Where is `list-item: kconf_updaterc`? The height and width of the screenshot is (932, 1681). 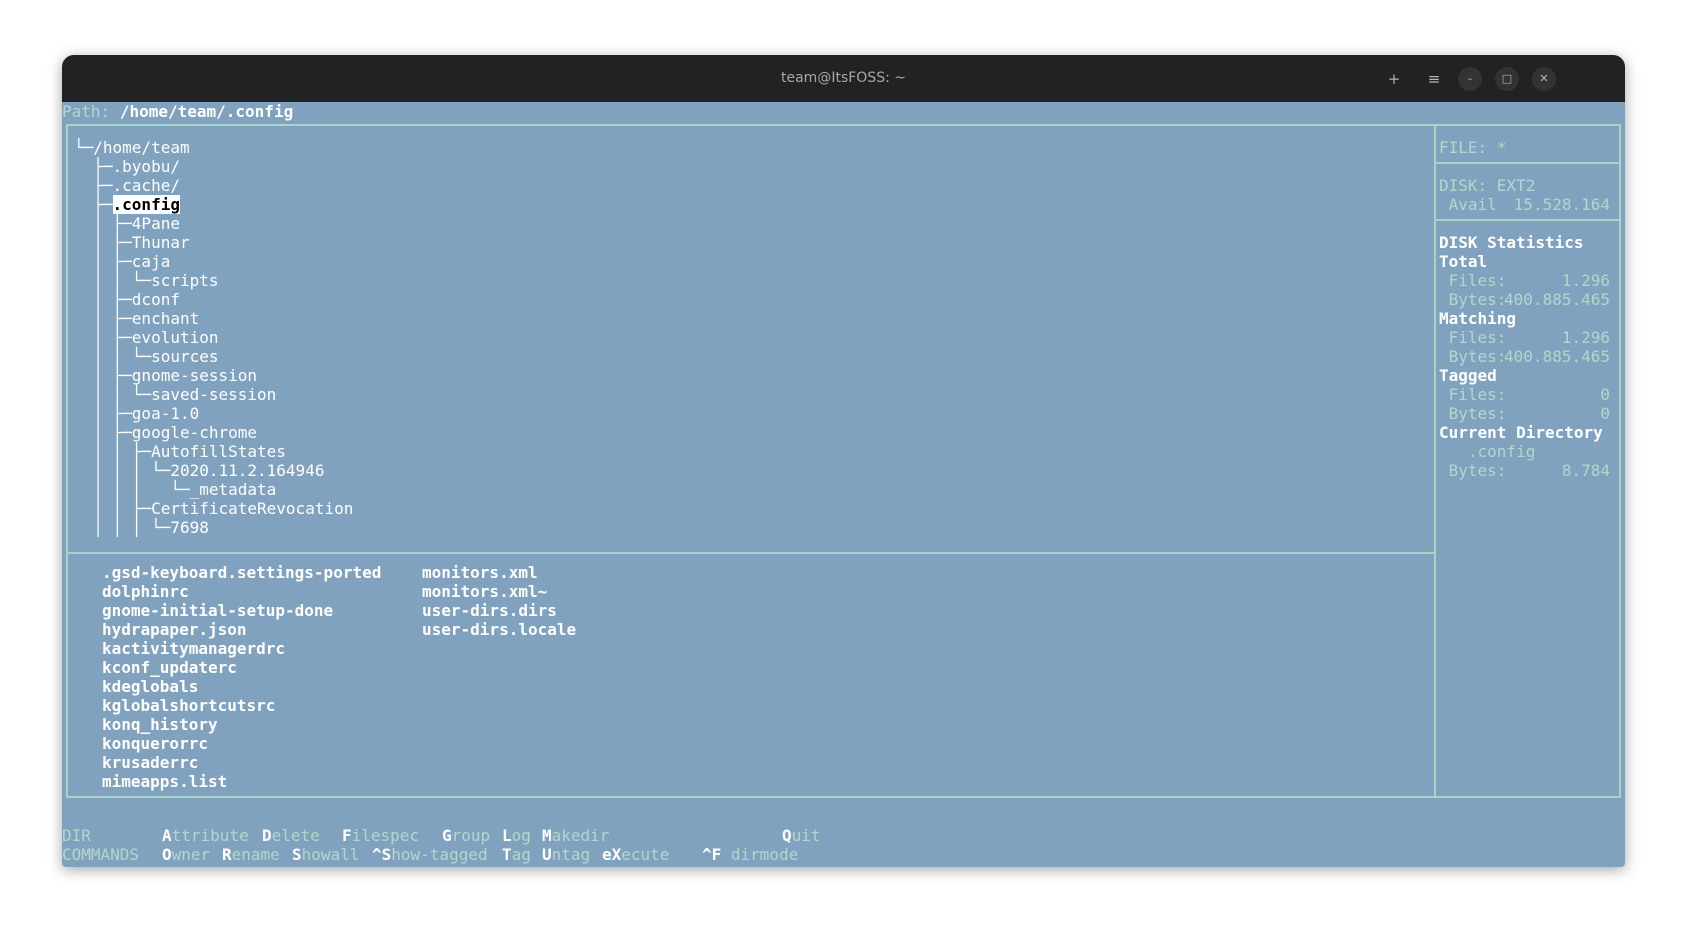
list-item: kconf_updaterc is located at coordinates (169, 667).